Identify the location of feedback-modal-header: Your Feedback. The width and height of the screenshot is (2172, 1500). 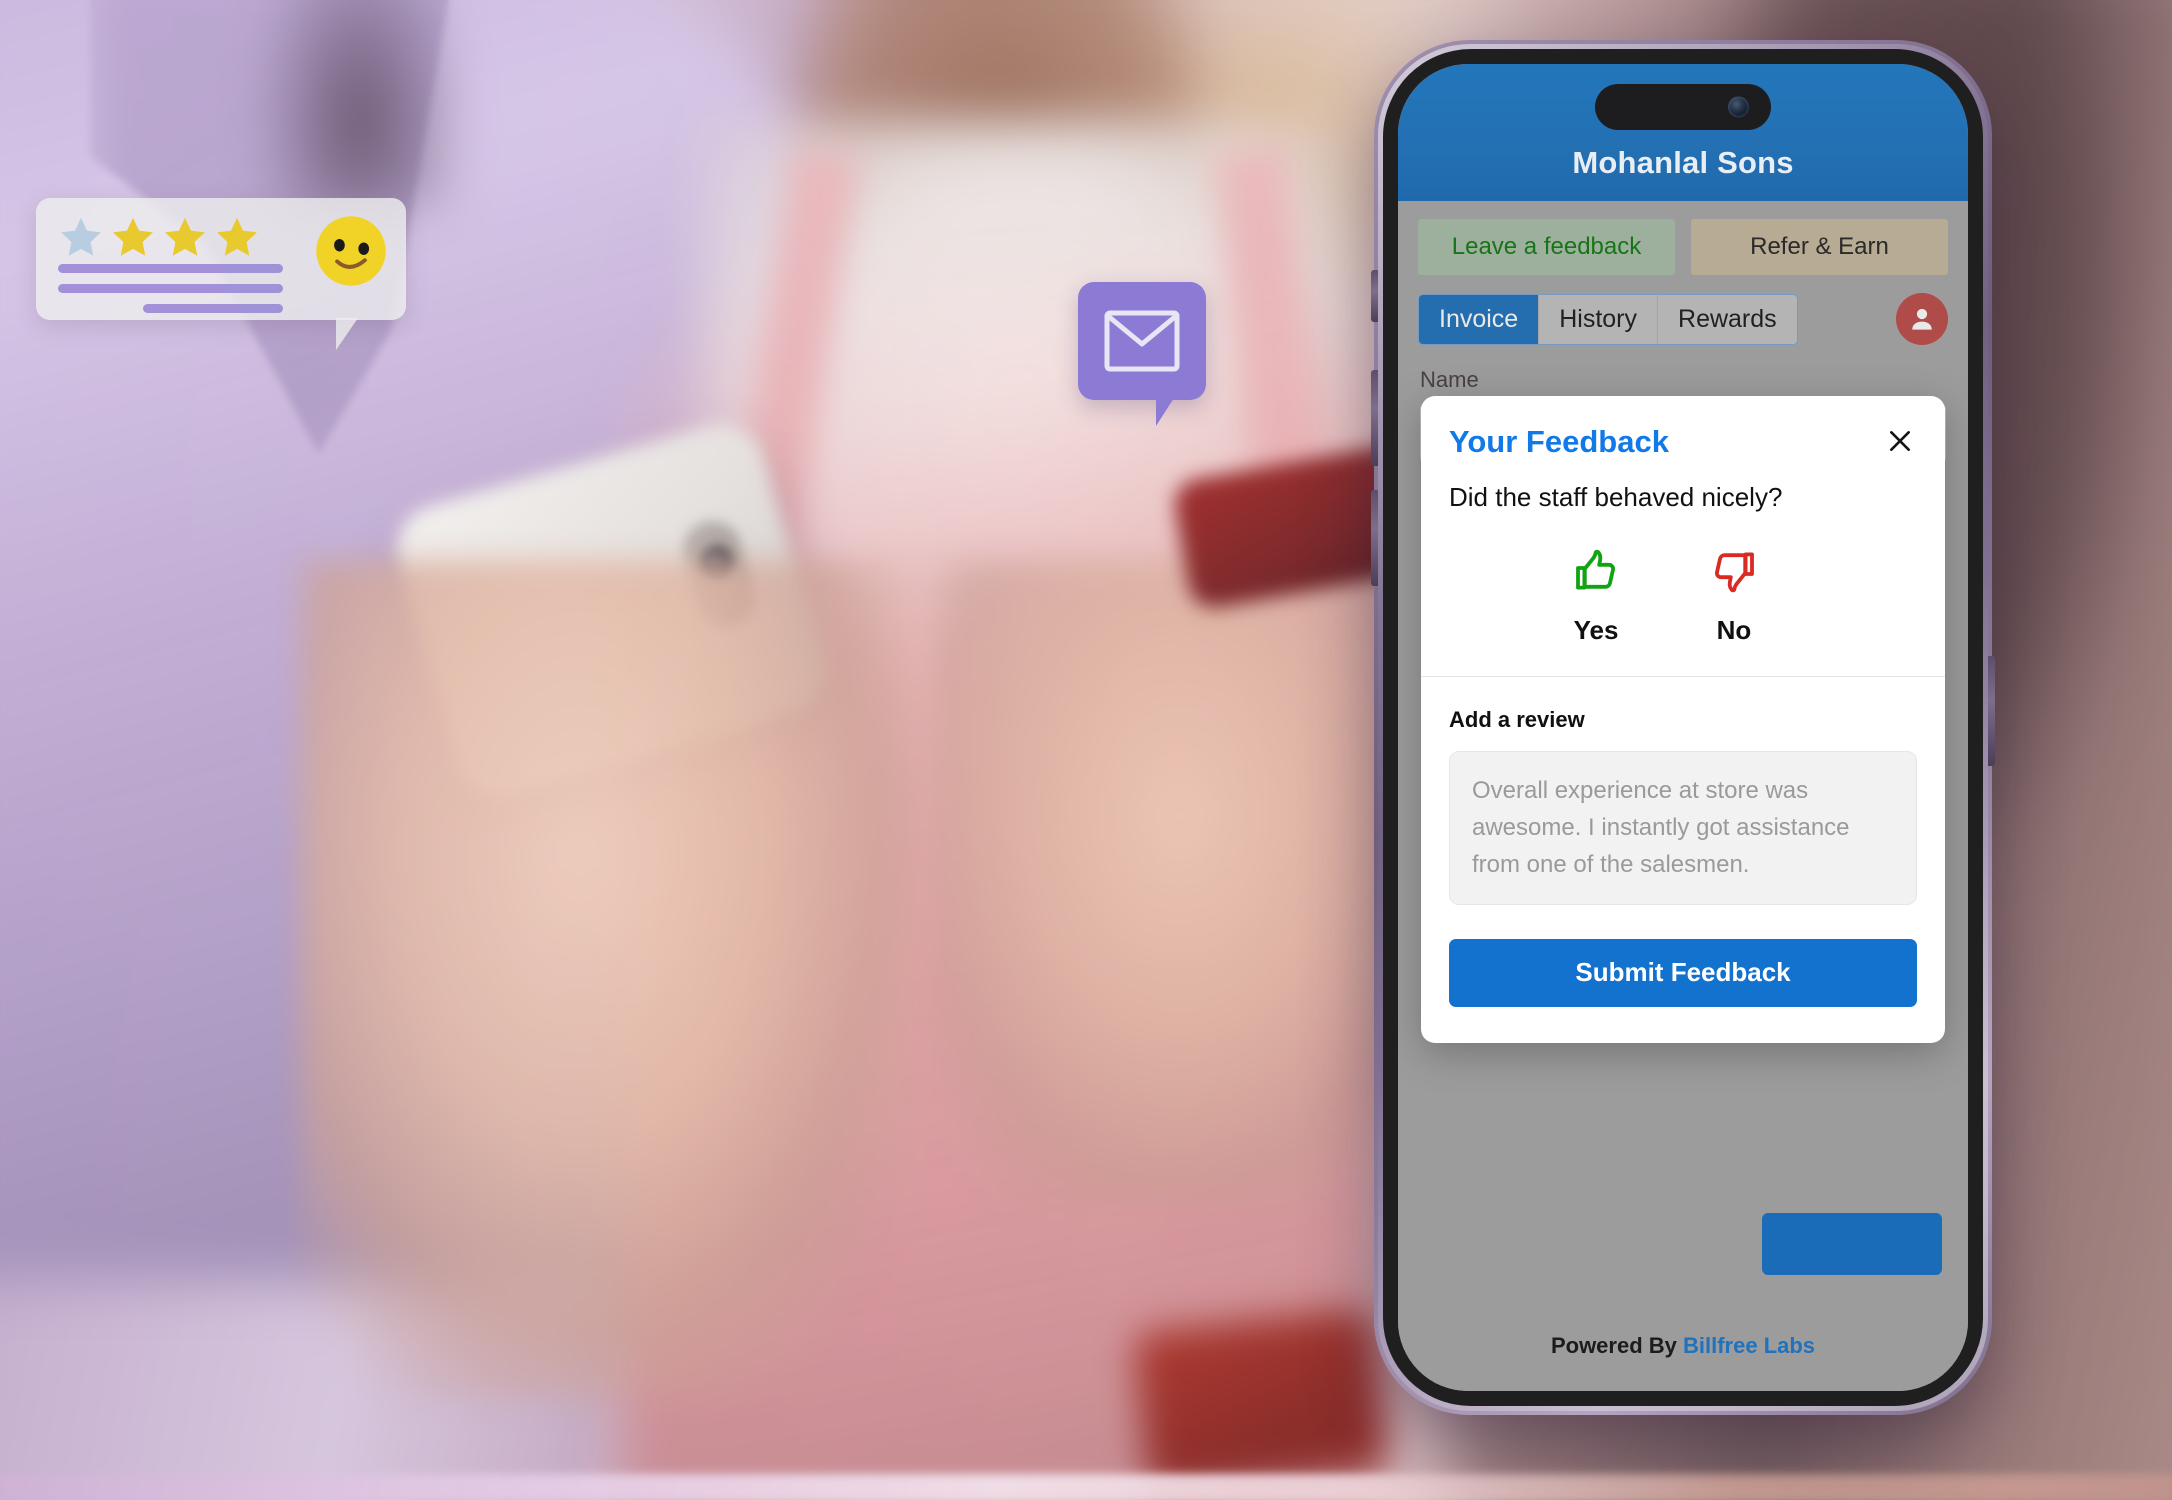
(1683, 442).